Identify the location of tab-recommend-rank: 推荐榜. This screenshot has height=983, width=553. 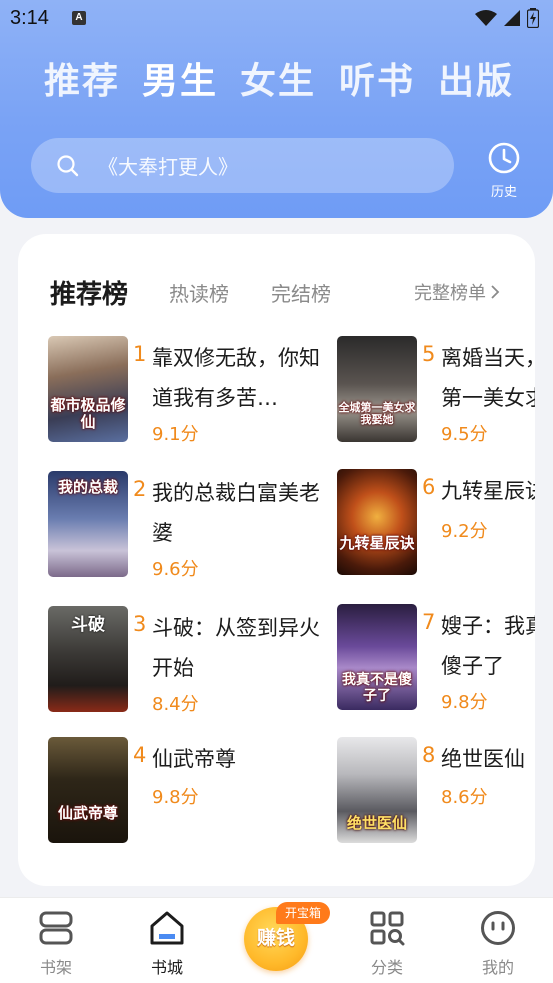
(89, 292).